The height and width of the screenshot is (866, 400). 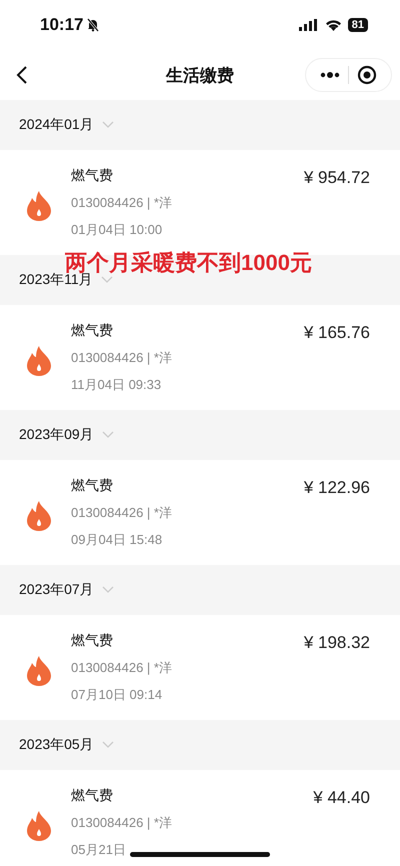 I want to click on payment-date: 11月04日 09:33, so click(x=116, y=385).